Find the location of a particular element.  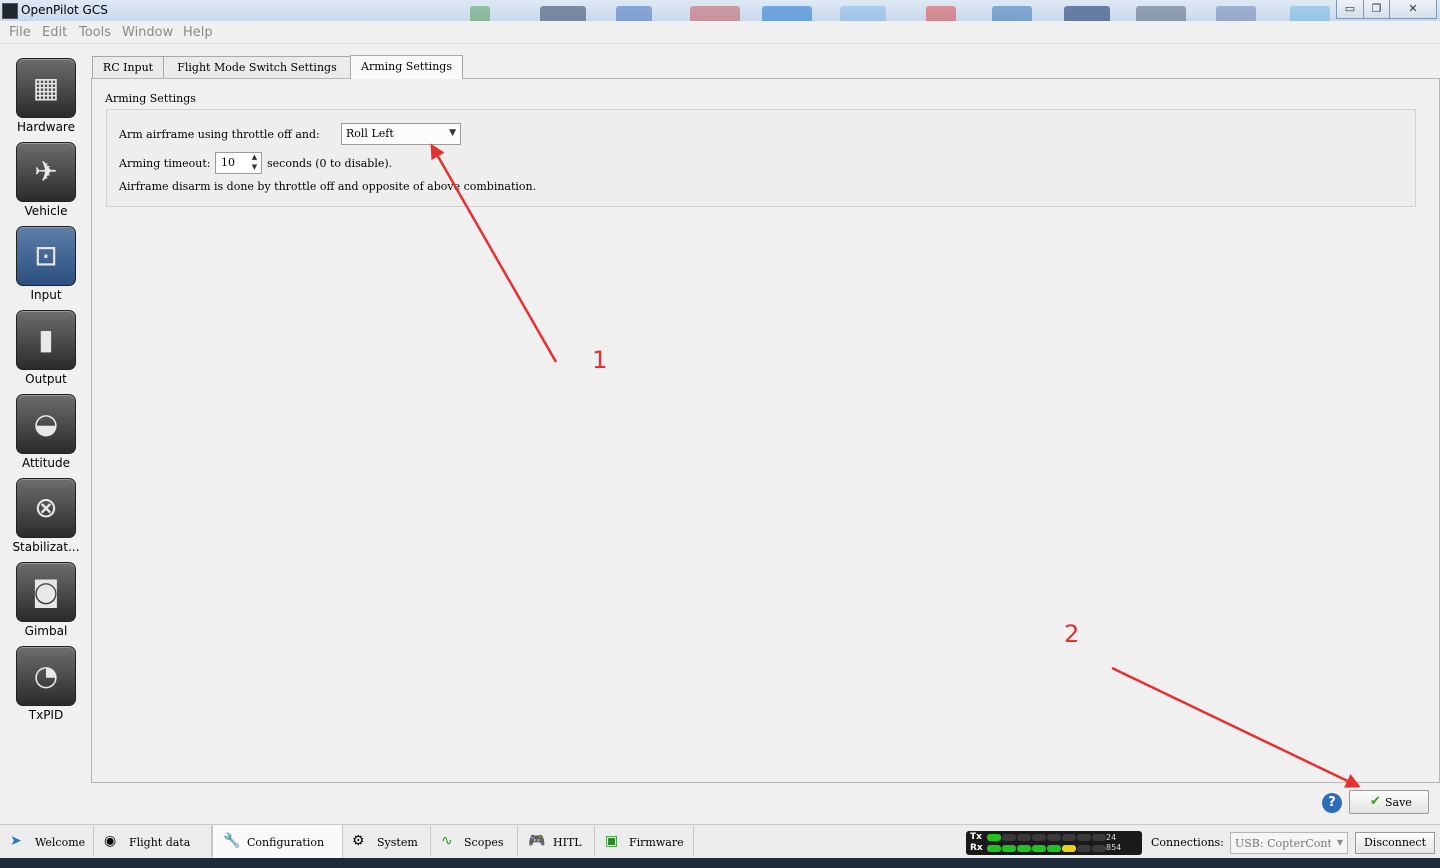

sidebar-item-output: ▮ Output is located at coordinates (46, 352).